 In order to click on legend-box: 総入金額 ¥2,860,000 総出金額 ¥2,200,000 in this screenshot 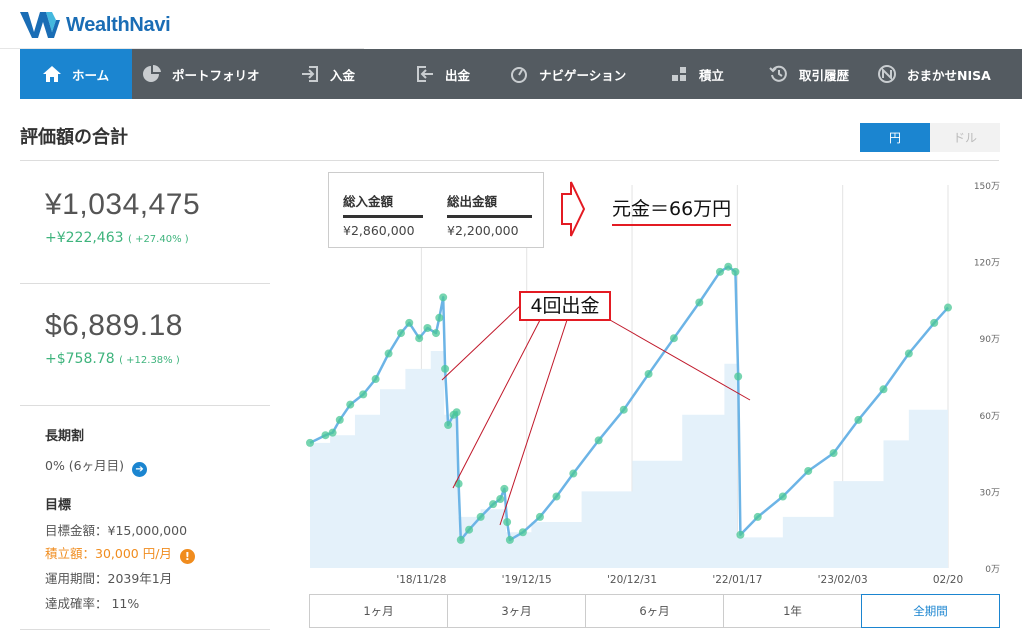, I will do `click(436, 210)`.